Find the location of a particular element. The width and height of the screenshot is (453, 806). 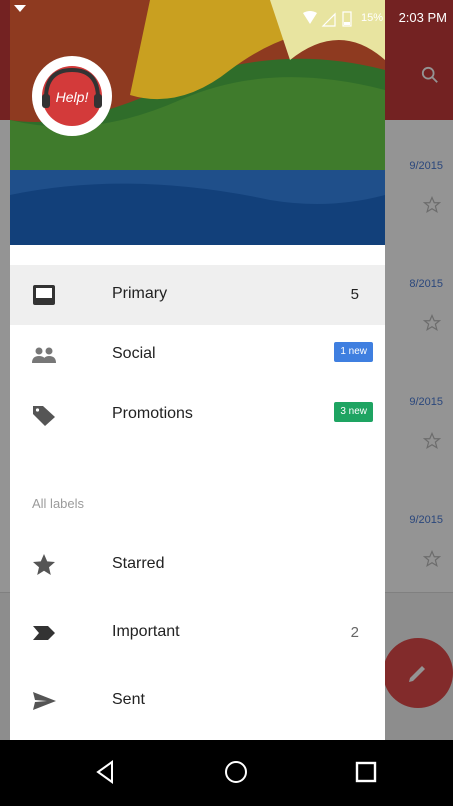

drawer-item-social: Social 1 new is located at coordinates (197, 355).